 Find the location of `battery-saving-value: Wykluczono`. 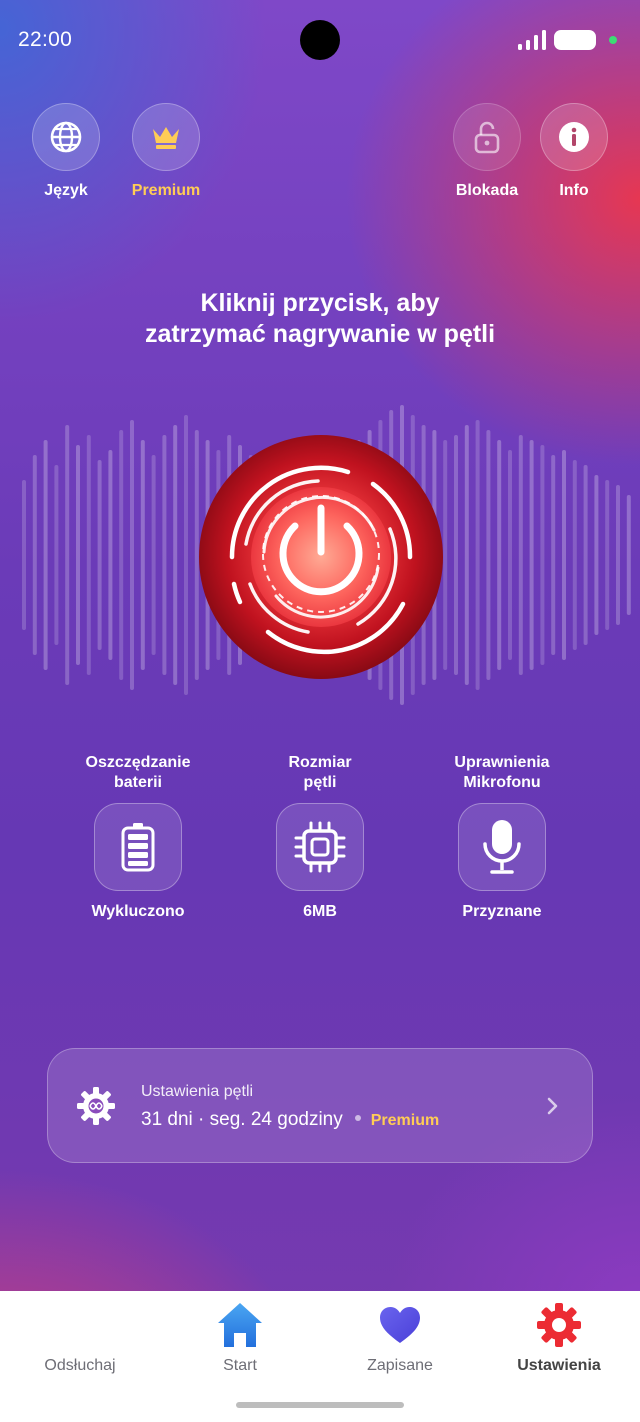

battery-saving-value: Wykluczono is located at coordinates (138, 911).